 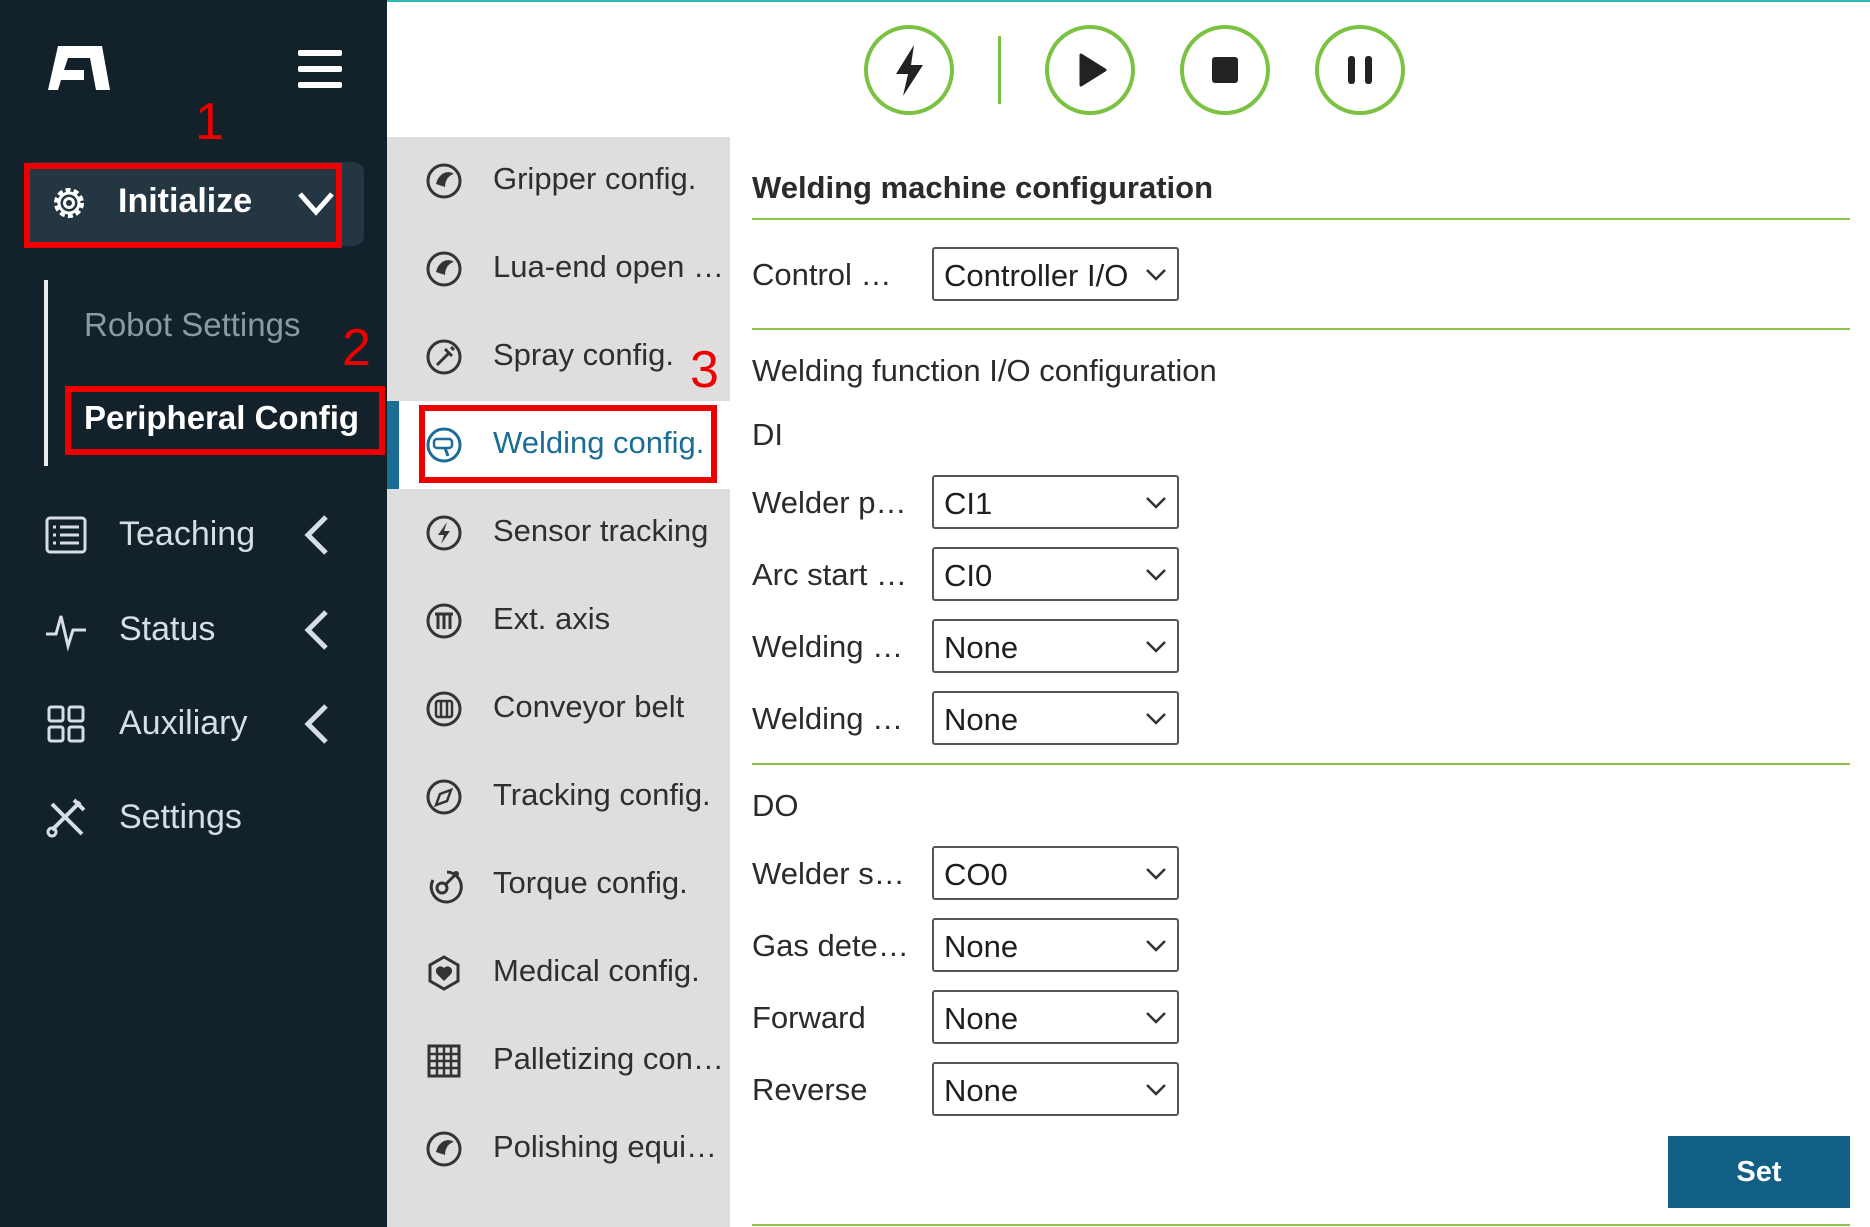 What do you see at coordinates (320, 69) in the screenshot?
I see `hamburger-icon` at bounding box center [320, 69].